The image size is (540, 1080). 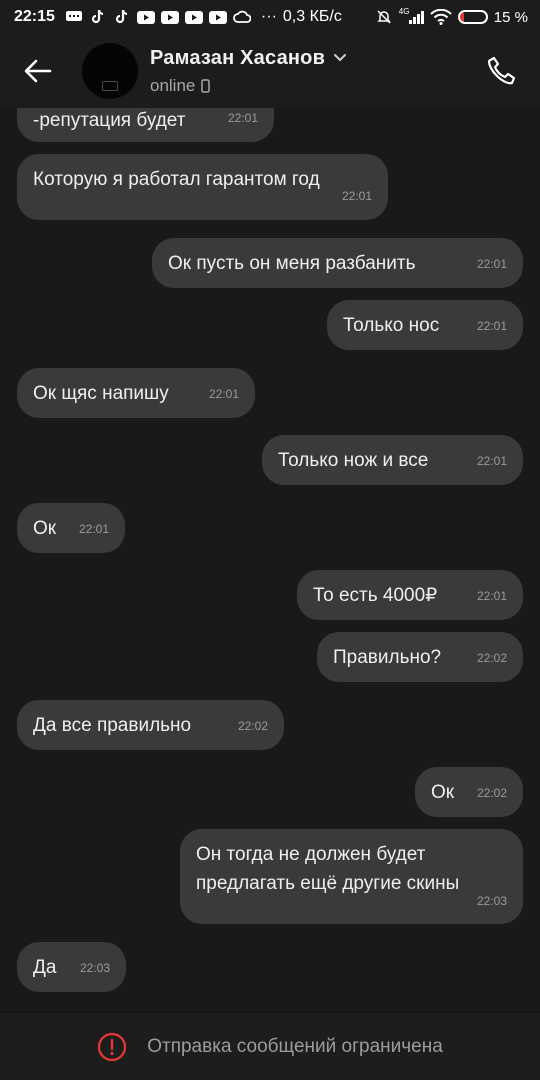 What do you see at coordinates (375, 595) in the screenshot?
I see `message-text: То есть 4000₽` at bounding box center [375, 595].